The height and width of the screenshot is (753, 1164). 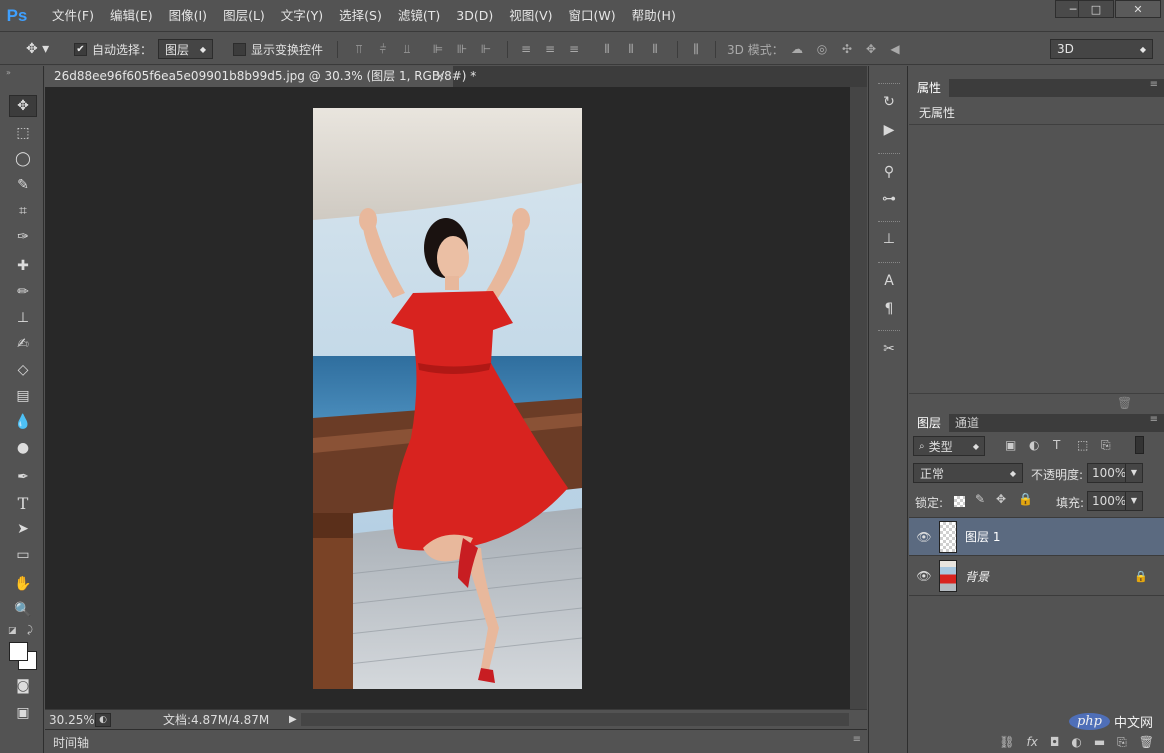 I want to click on type-tool-icon: T, so click(x=23, y=503).